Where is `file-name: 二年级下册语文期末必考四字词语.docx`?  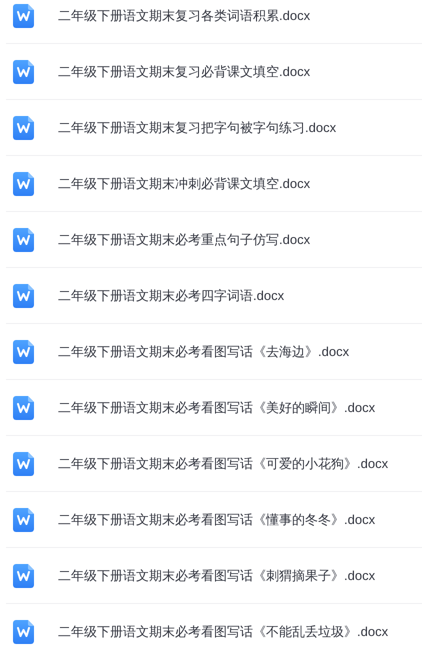
file-name: 二年级下册语文期末必考四字词语.docx is located at coordinates (171, 295).